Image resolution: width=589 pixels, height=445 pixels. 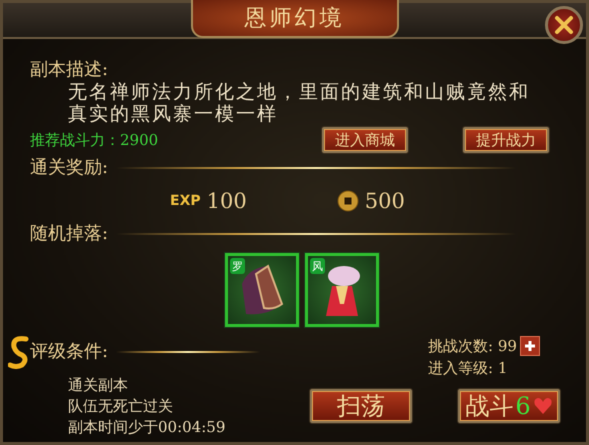 What do you see at coordinates (98, 385) in the screenshot?
I see `condition-text: 通关副本` at bounding box center [98, 385].